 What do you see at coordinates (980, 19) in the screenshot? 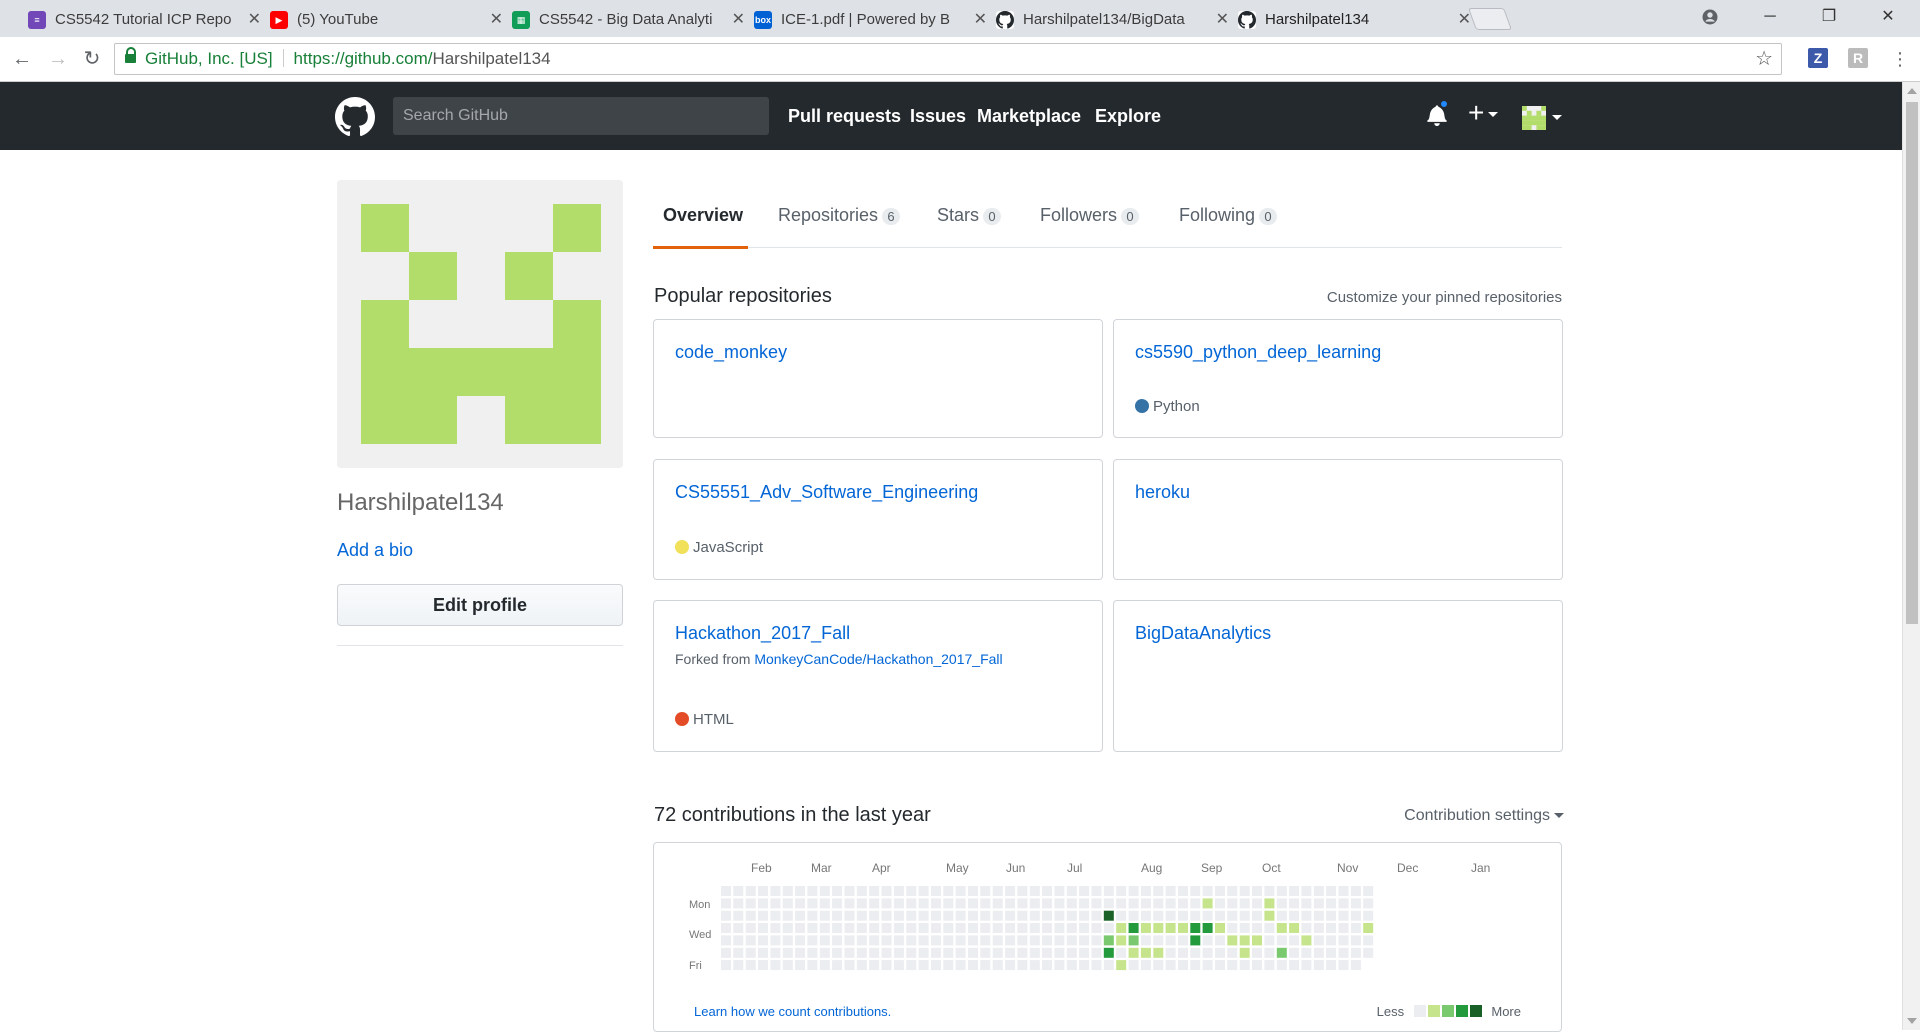
I see `close-tab-icon: ✕` at bounding box center [980, 19].